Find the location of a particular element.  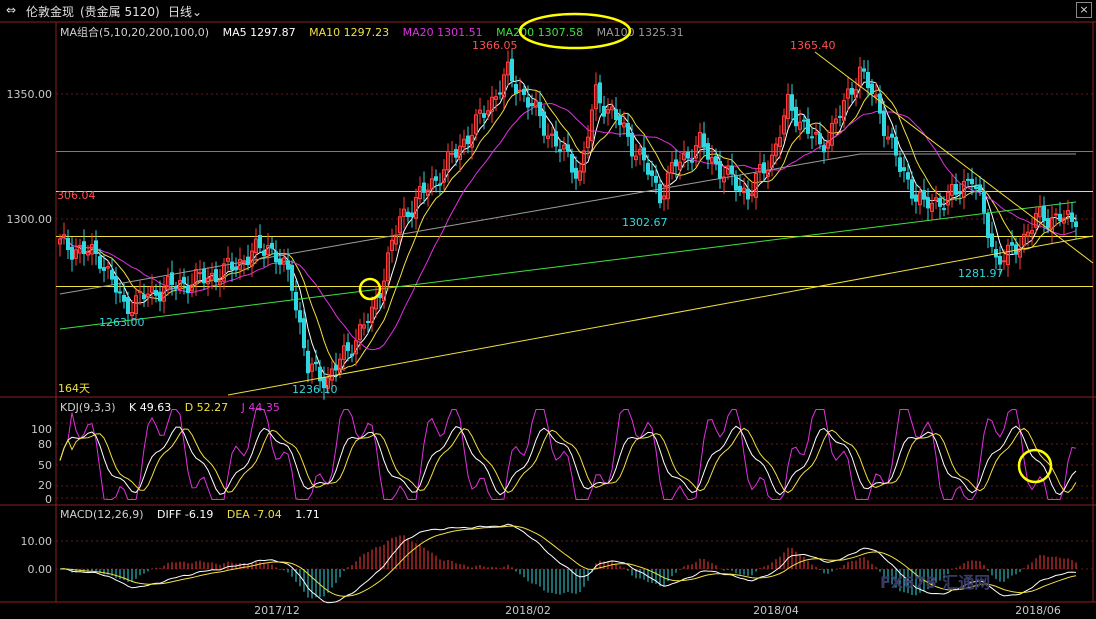

low-label-1263: 1263.00 is located at coordinates (122, 322).